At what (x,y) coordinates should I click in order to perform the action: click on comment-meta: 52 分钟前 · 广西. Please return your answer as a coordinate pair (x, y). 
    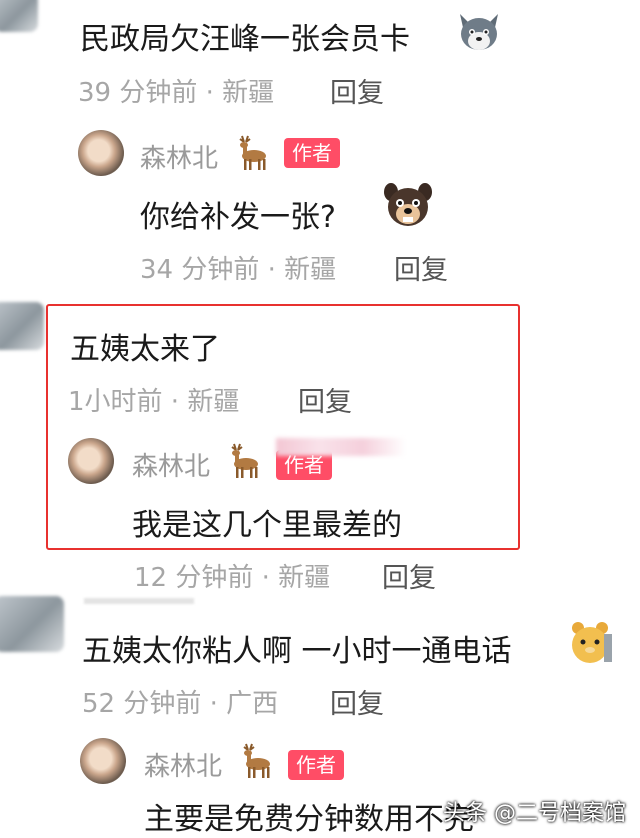
    Looking at the image, I should click on (180, 704).